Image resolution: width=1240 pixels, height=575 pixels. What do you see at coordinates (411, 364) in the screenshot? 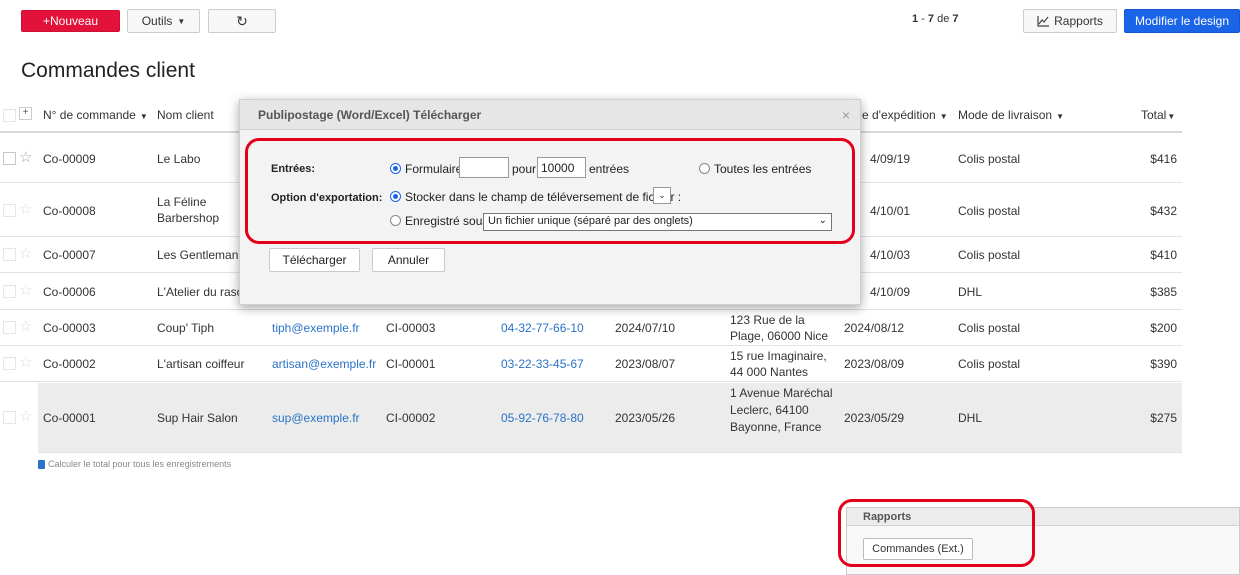
I see `client-id: CI-00001` at bounding box center [411, 364].